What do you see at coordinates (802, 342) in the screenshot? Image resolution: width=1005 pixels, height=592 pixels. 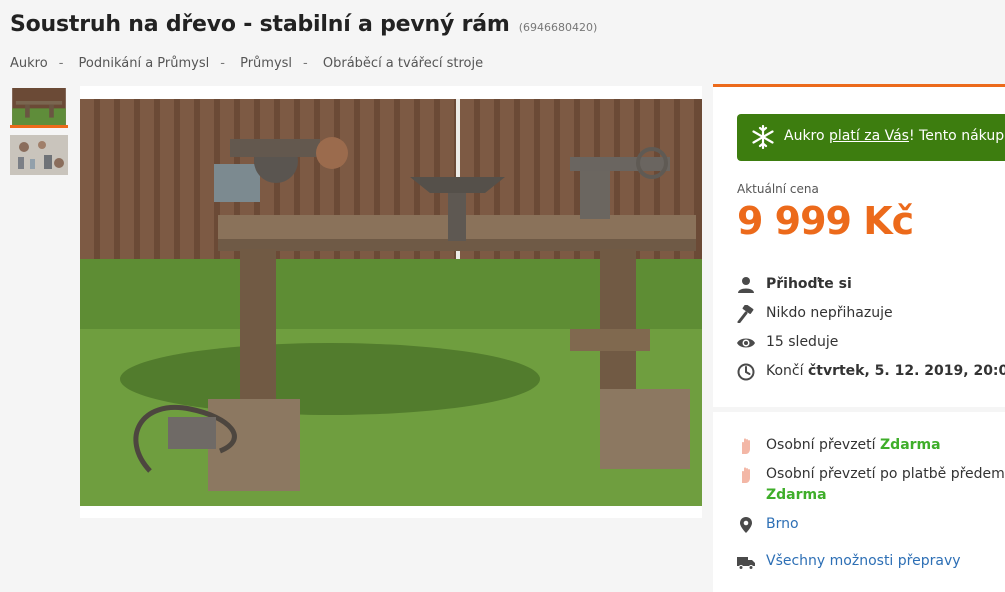 I see `watchers-label: 15 sleduje` at bounding box center [802, 342].